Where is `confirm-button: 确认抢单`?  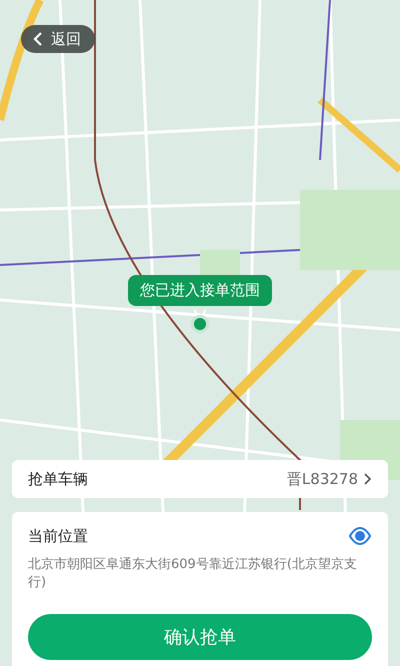 confirm-button: 确认抢单 is located at coordinates (200, 637).